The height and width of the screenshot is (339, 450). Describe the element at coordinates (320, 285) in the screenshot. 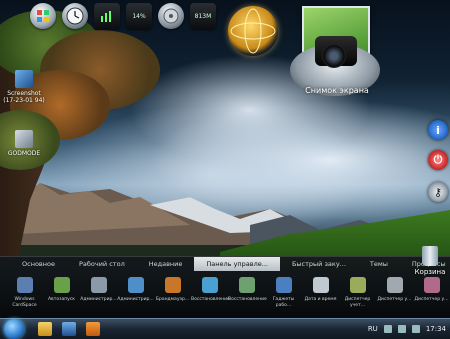

I see `date-time-icon` at that location.